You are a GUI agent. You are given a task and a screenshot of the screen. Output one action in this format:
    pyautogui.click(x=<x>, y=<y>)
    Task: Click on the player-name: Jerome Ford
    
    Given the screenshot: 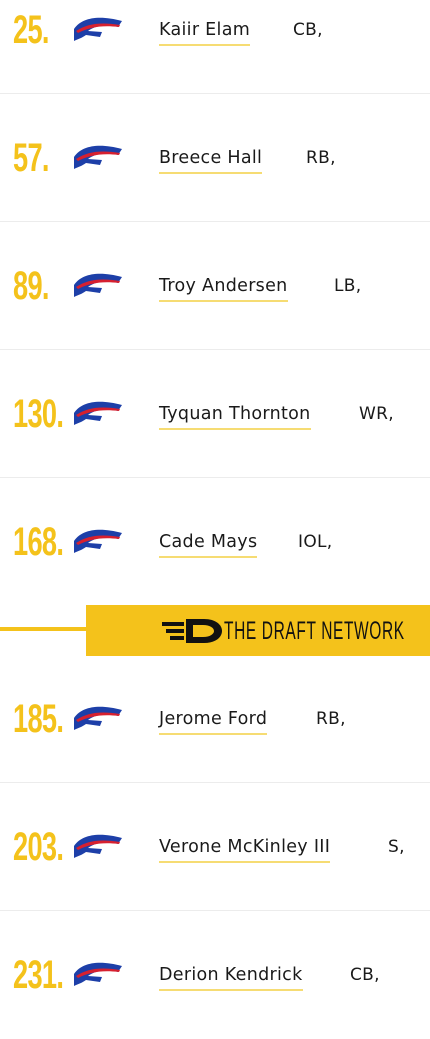 What is the action you would take?
    pyautogui.click(x=213, y=722)
    